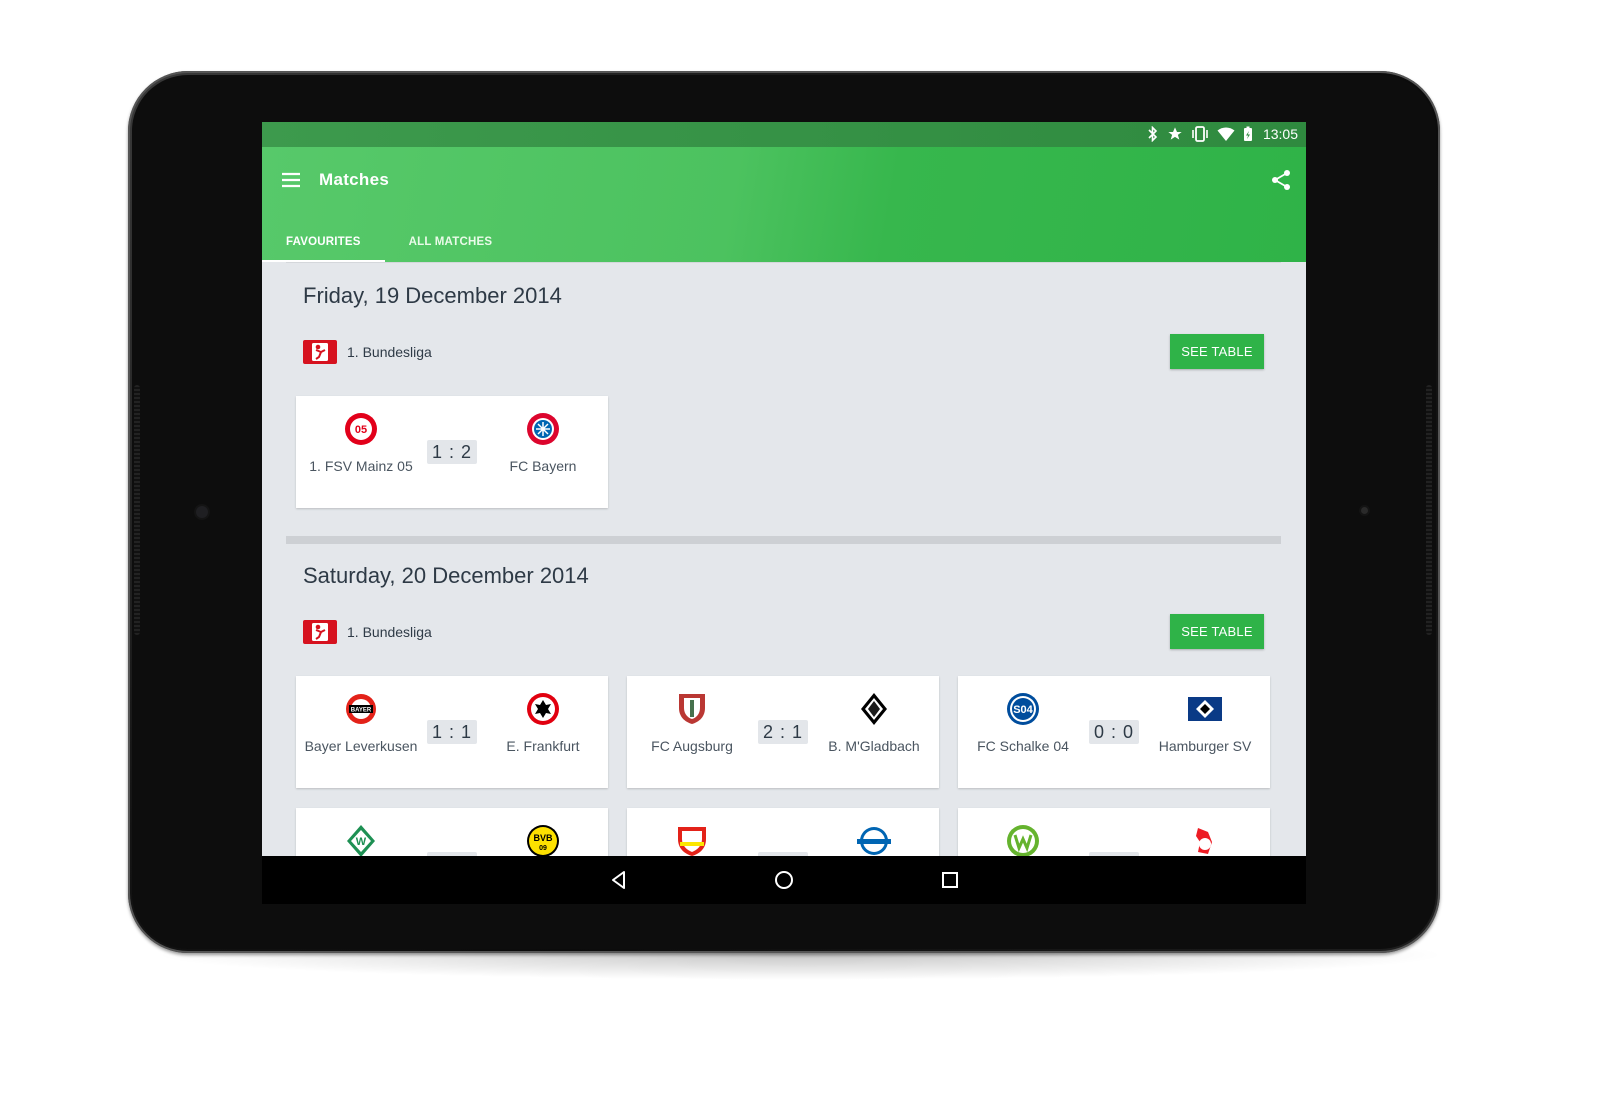 The height and width of the screenshot is (1104, 1600). I want to click on away-team-name: Hamburger SV, so click(1205, 746).